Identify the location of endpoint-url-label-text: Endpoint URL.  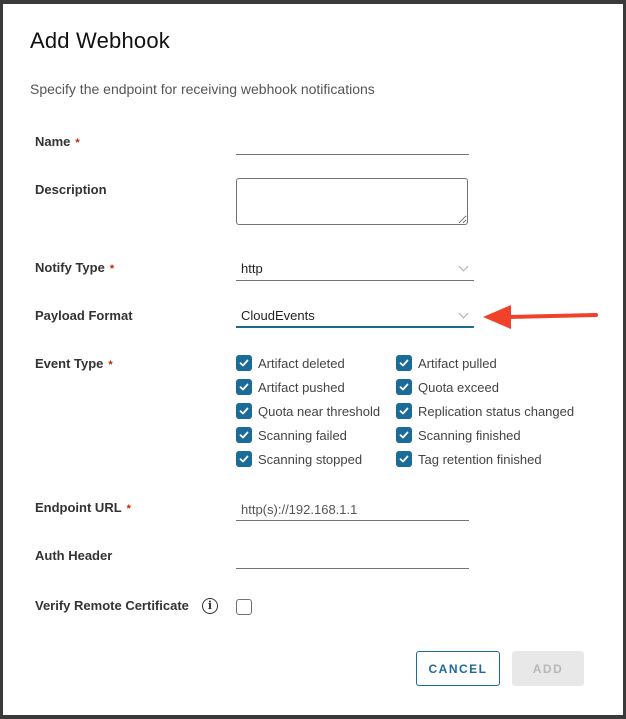
(78, 507).